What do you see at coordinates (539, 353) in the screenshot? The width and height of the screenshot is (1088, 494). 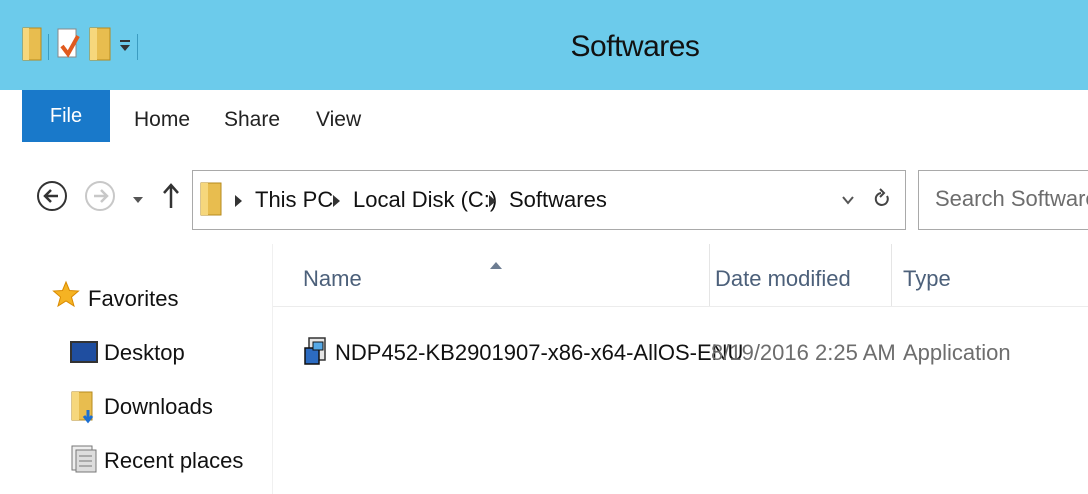 I see `file-name: NDP452-KB2901907-x86-x64-AllOS-ENU` at bounding box center [539, 353].